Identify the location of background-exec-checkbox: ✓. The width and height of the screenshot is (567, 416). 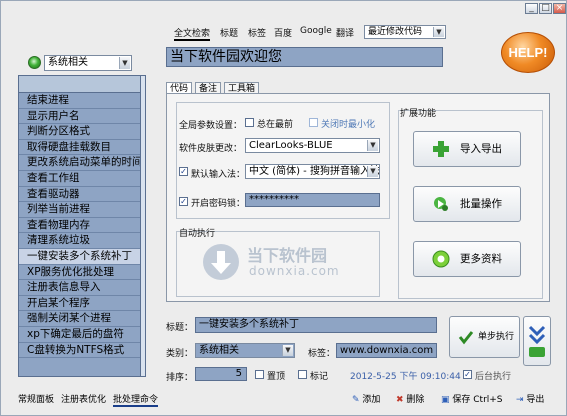
(467, 374).